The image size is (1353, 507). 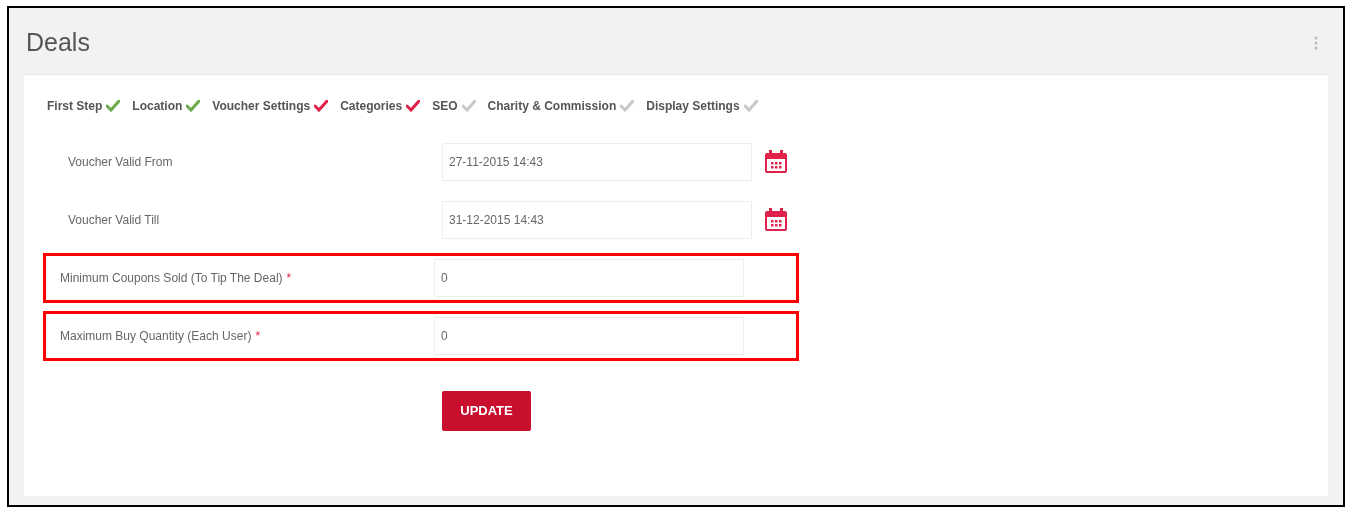 What do you see at coordinates (114, 220) in the screenshot?
I see `field-label: Voucher Valid Till` at bounding box center [114, 220].